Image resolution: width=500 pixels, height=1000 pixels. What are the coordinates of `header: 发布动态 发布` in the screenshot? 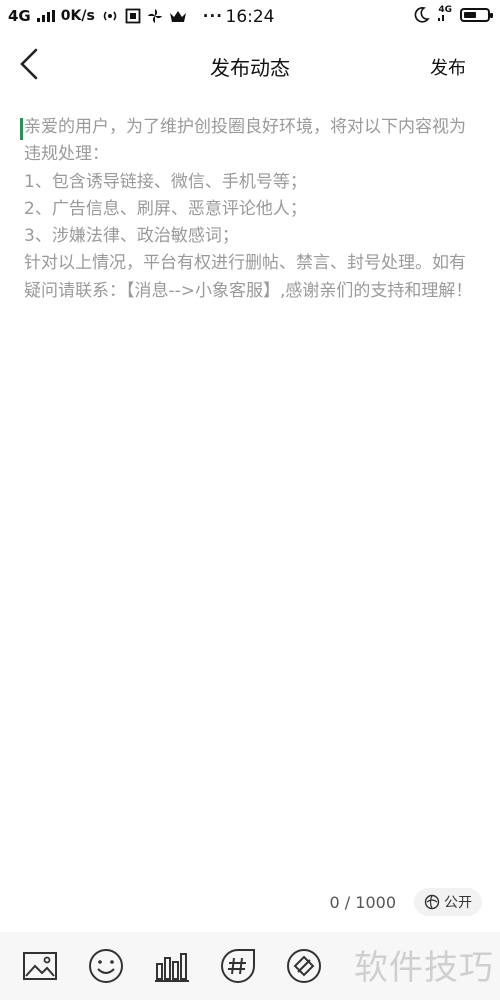 It's located at (250, 64).